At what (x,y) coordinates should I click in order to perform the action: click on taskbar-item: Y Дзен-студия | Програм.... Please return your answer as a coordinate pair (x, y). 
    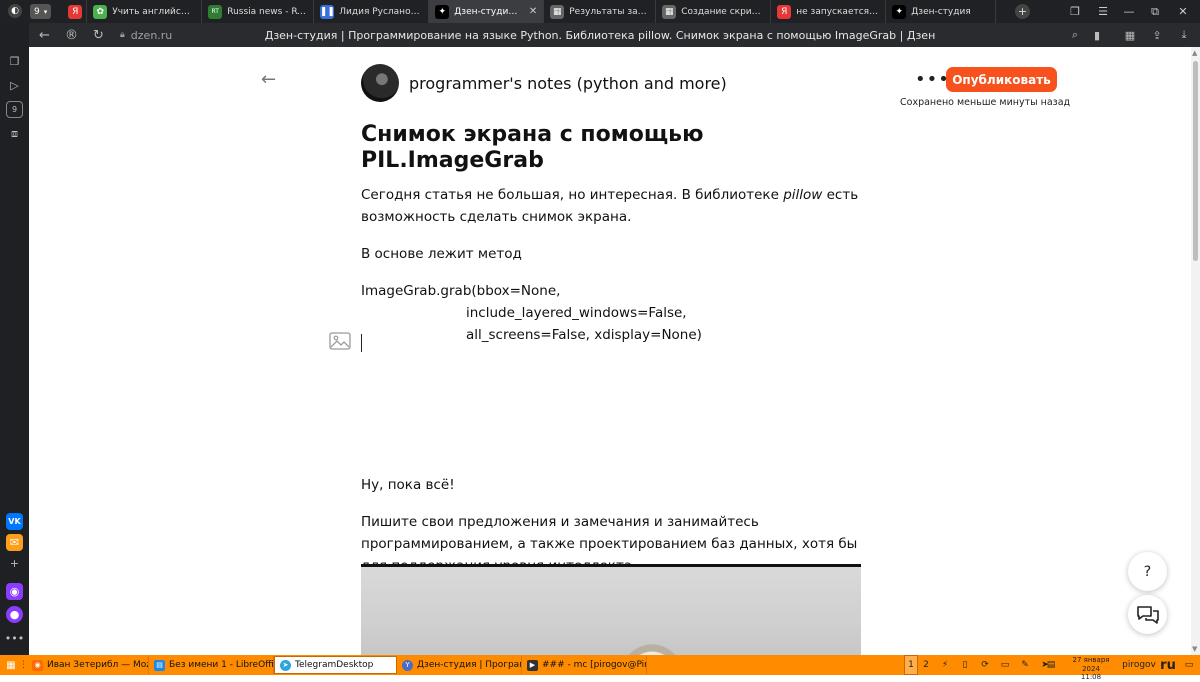
    Looking at the image, I should click on (459, 665).